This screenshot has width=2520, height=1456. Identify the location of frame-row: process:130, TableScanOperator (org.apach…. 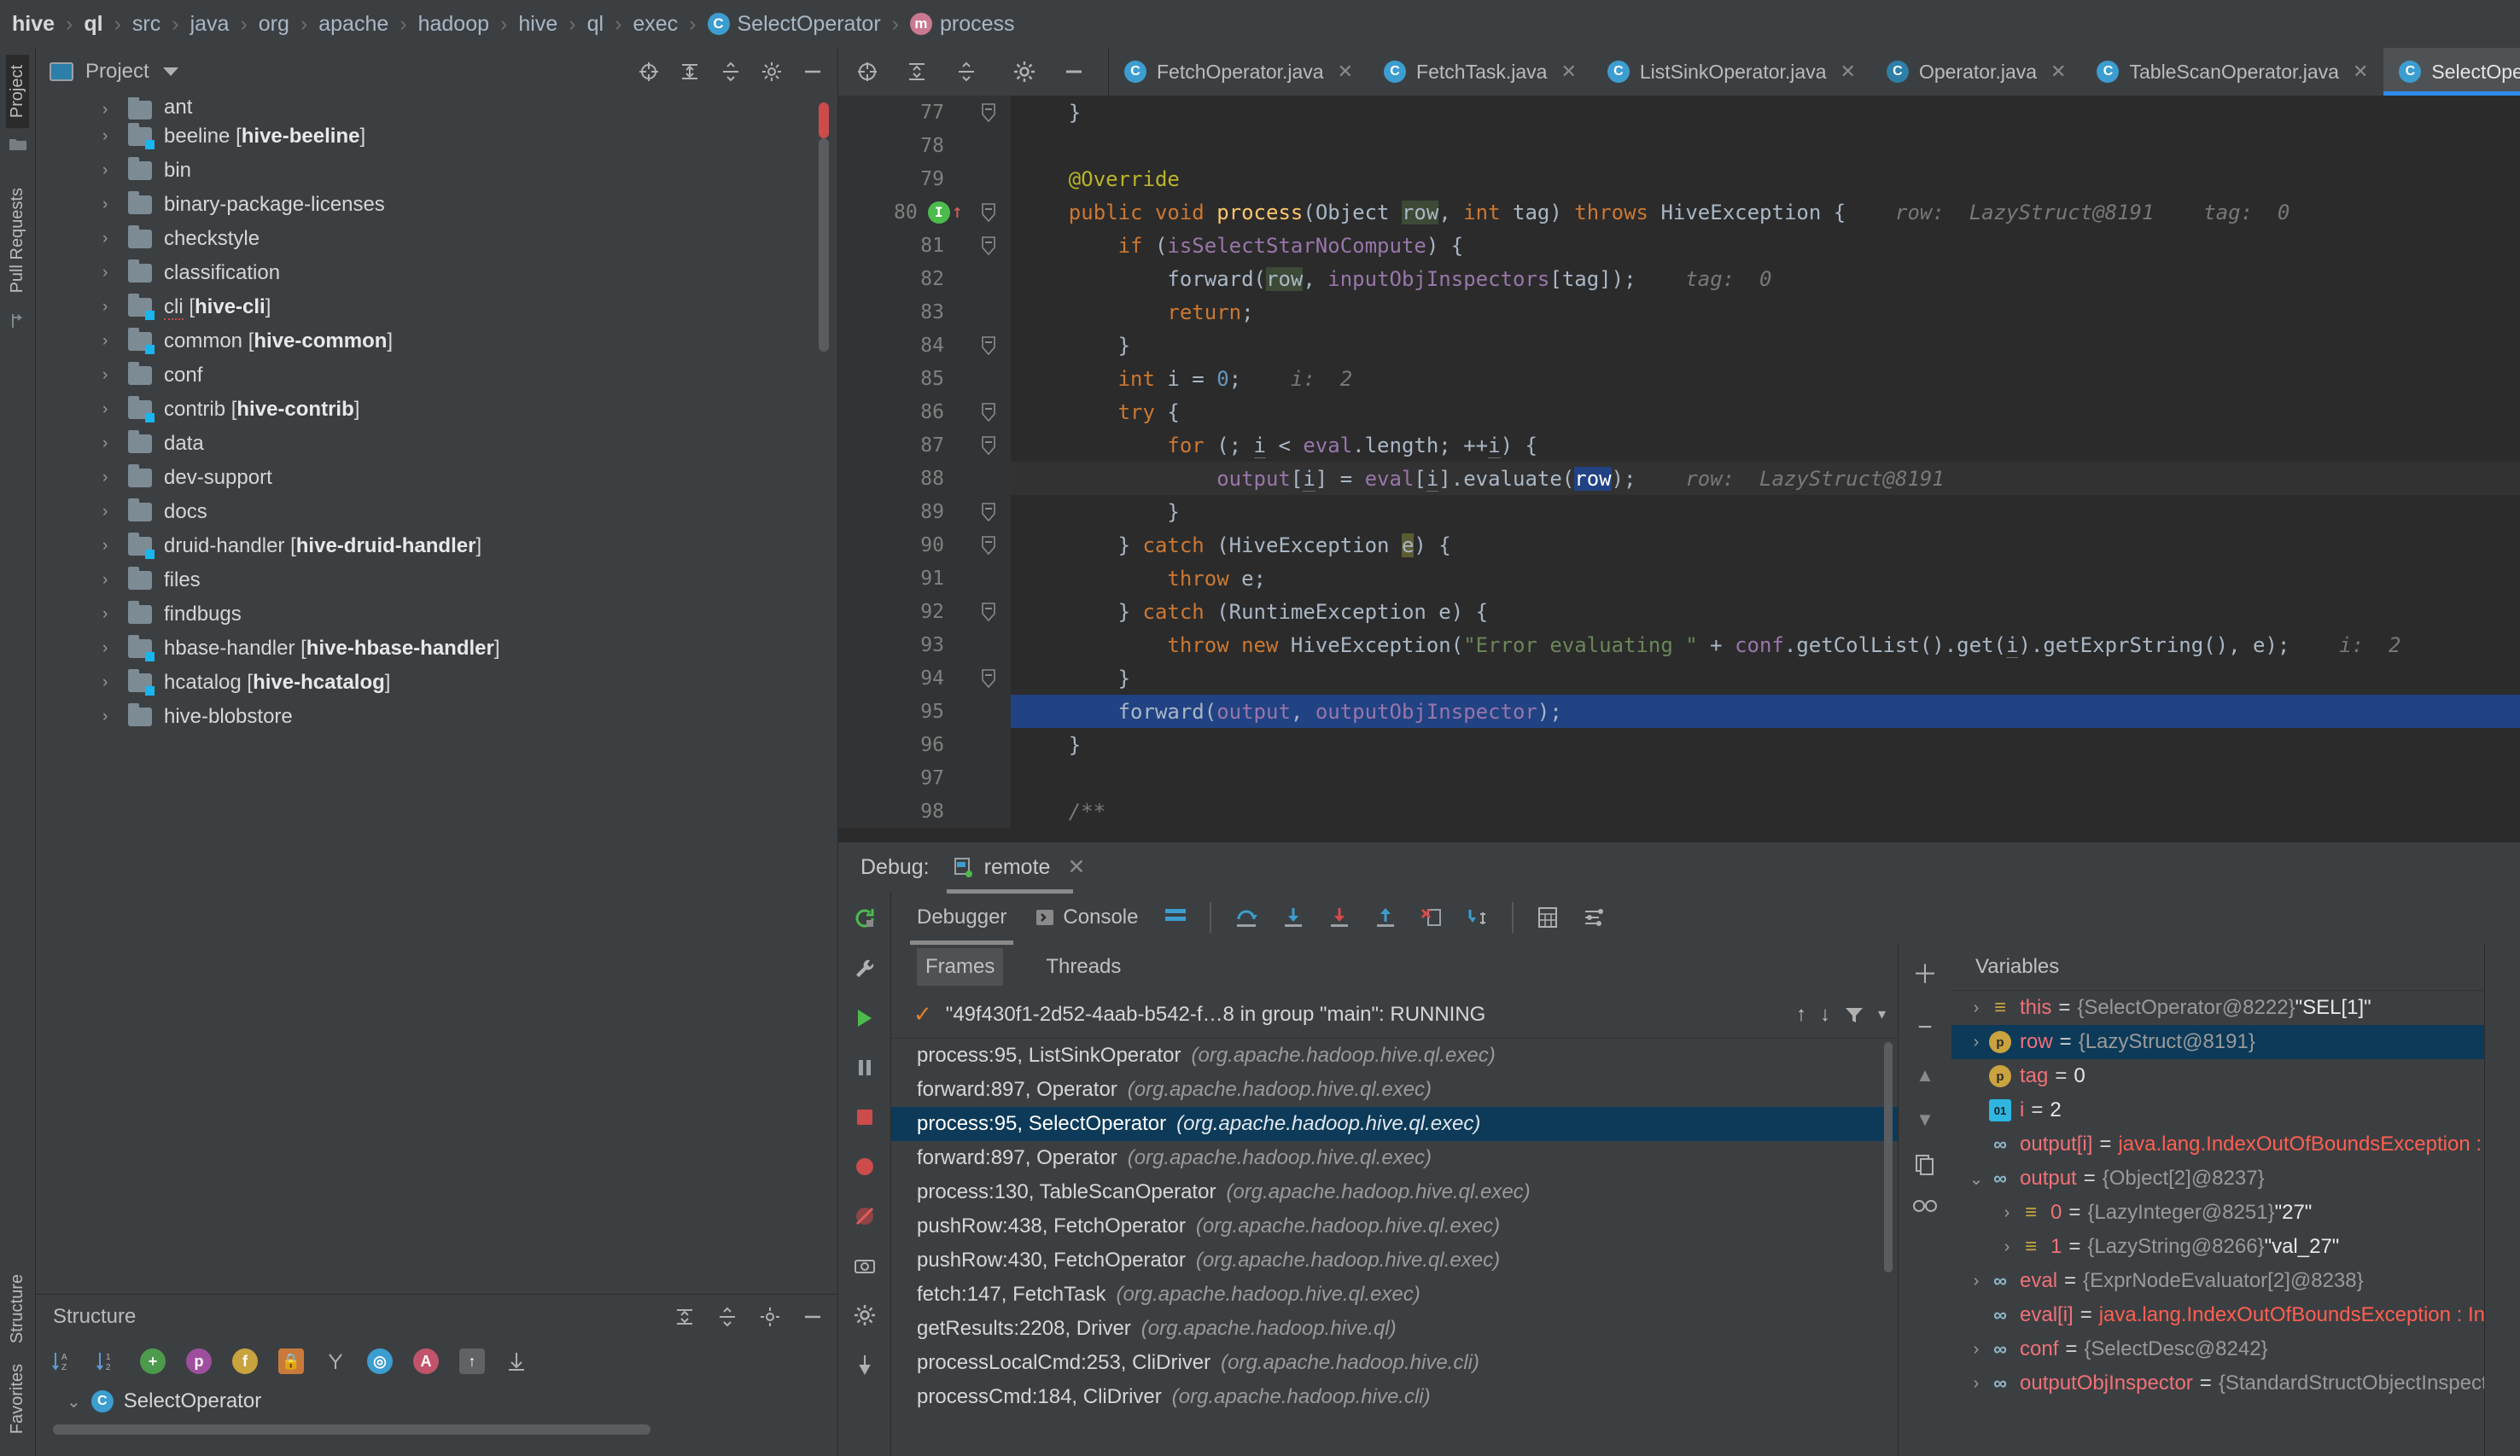
(1394, 1192).